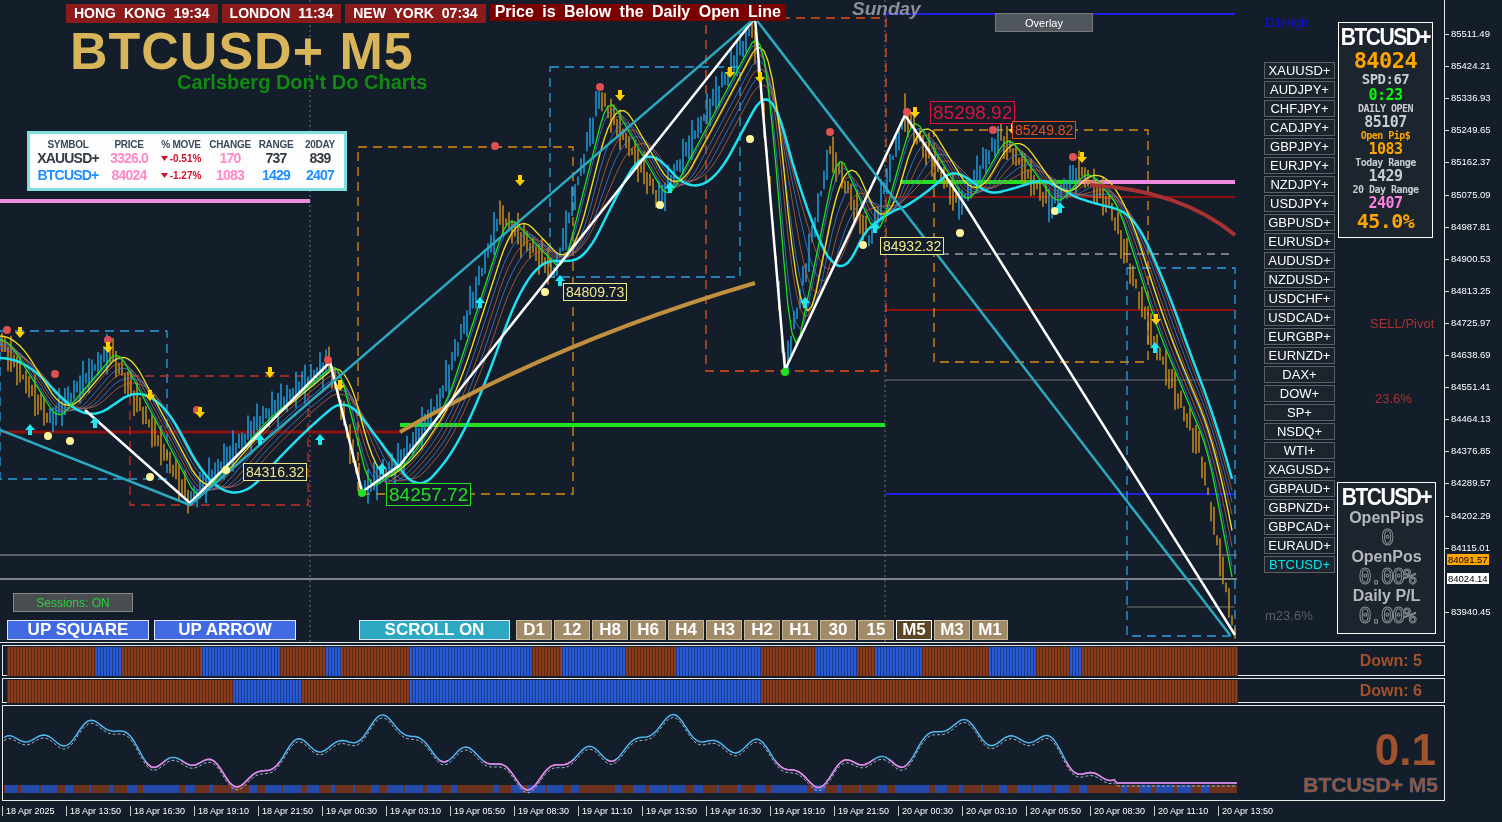 Image resolution: width=1502 pixels, height=822 pixels. Describe the element at coordinates (1299, 203) in the screenshot. I see `symbol-button: USDJPY+` at that location.